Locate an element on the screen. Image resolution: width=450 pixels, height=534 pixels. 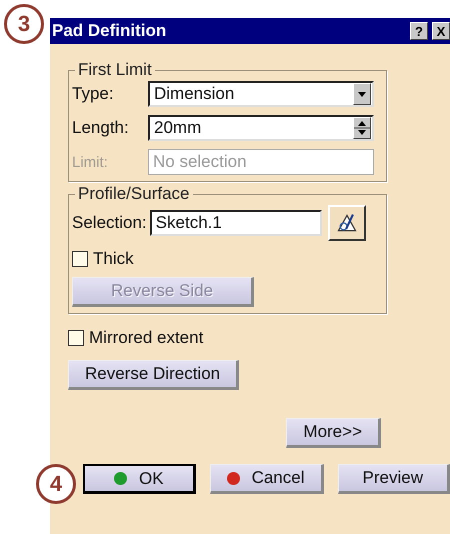
reverse-direction-button: Reverse Direction is located at coordinates (154, 375).